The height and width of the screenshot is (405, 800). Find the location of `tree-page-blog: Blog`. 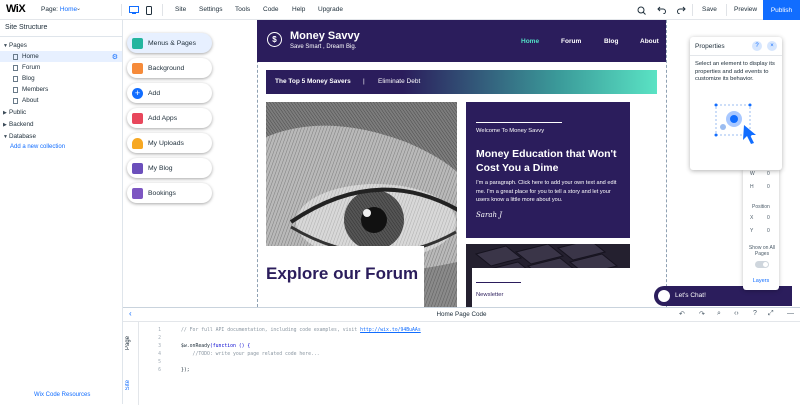

tree-page-blog: Blog is located at coordinates (61, 78).